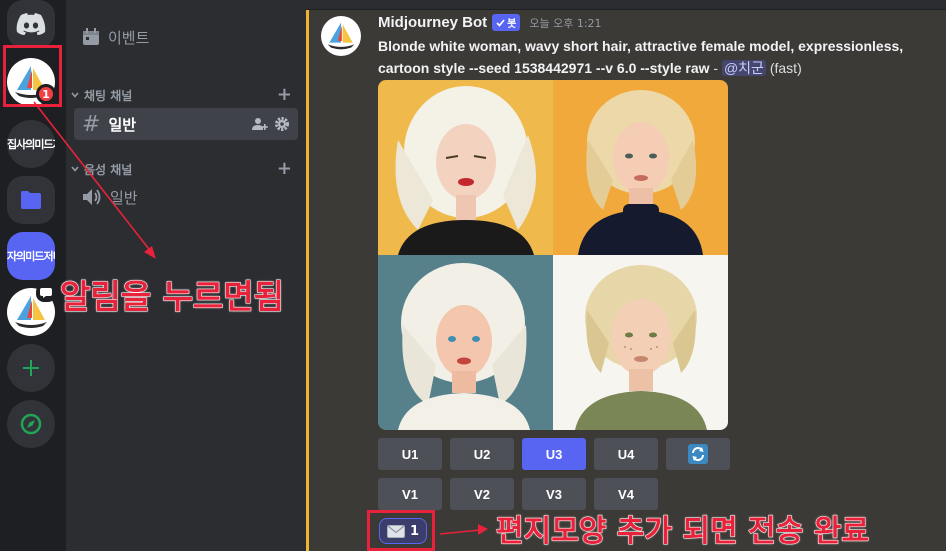 The width and height of the screenshot is (946, 551). I want to click on variation-button-1: V1, so click(410, 494).